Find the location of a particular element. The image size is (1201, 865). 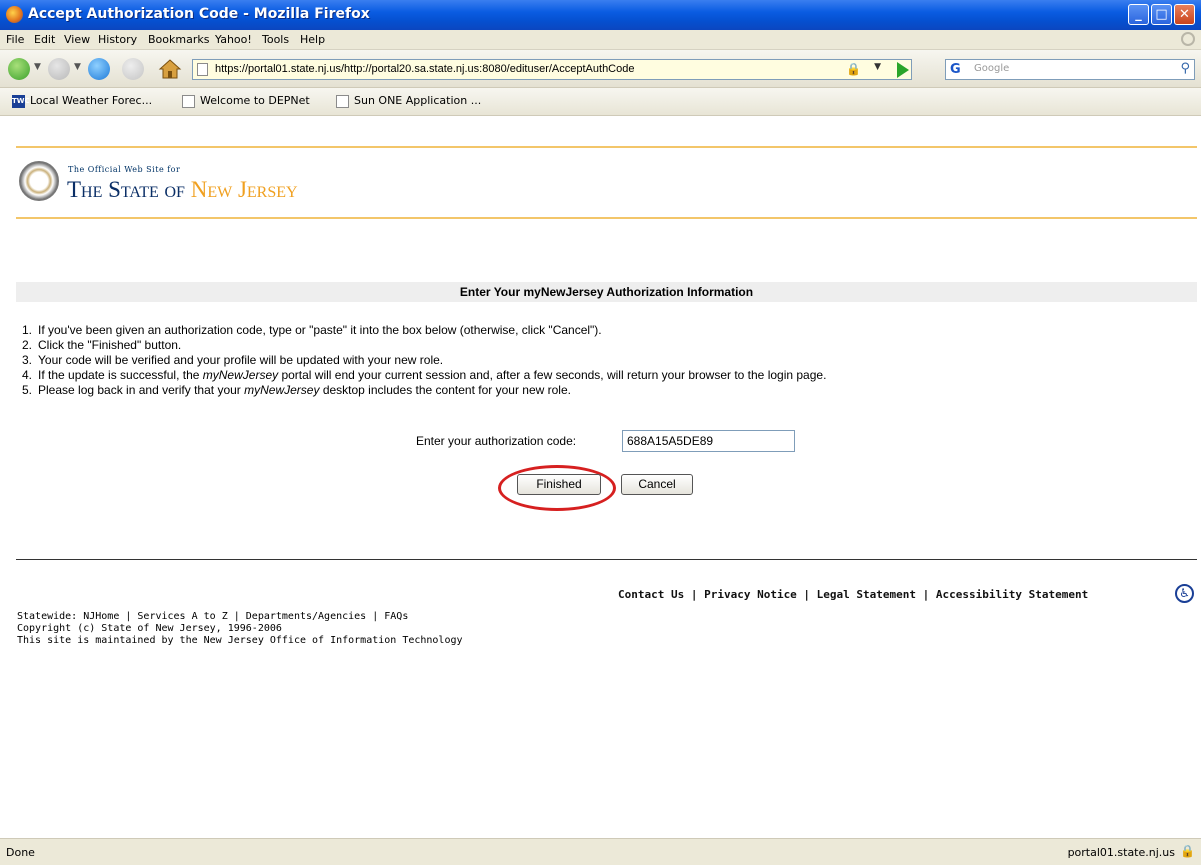

status-bar: Done portal01.state.nj.us 🔒 is located at coordinates (600, 851).